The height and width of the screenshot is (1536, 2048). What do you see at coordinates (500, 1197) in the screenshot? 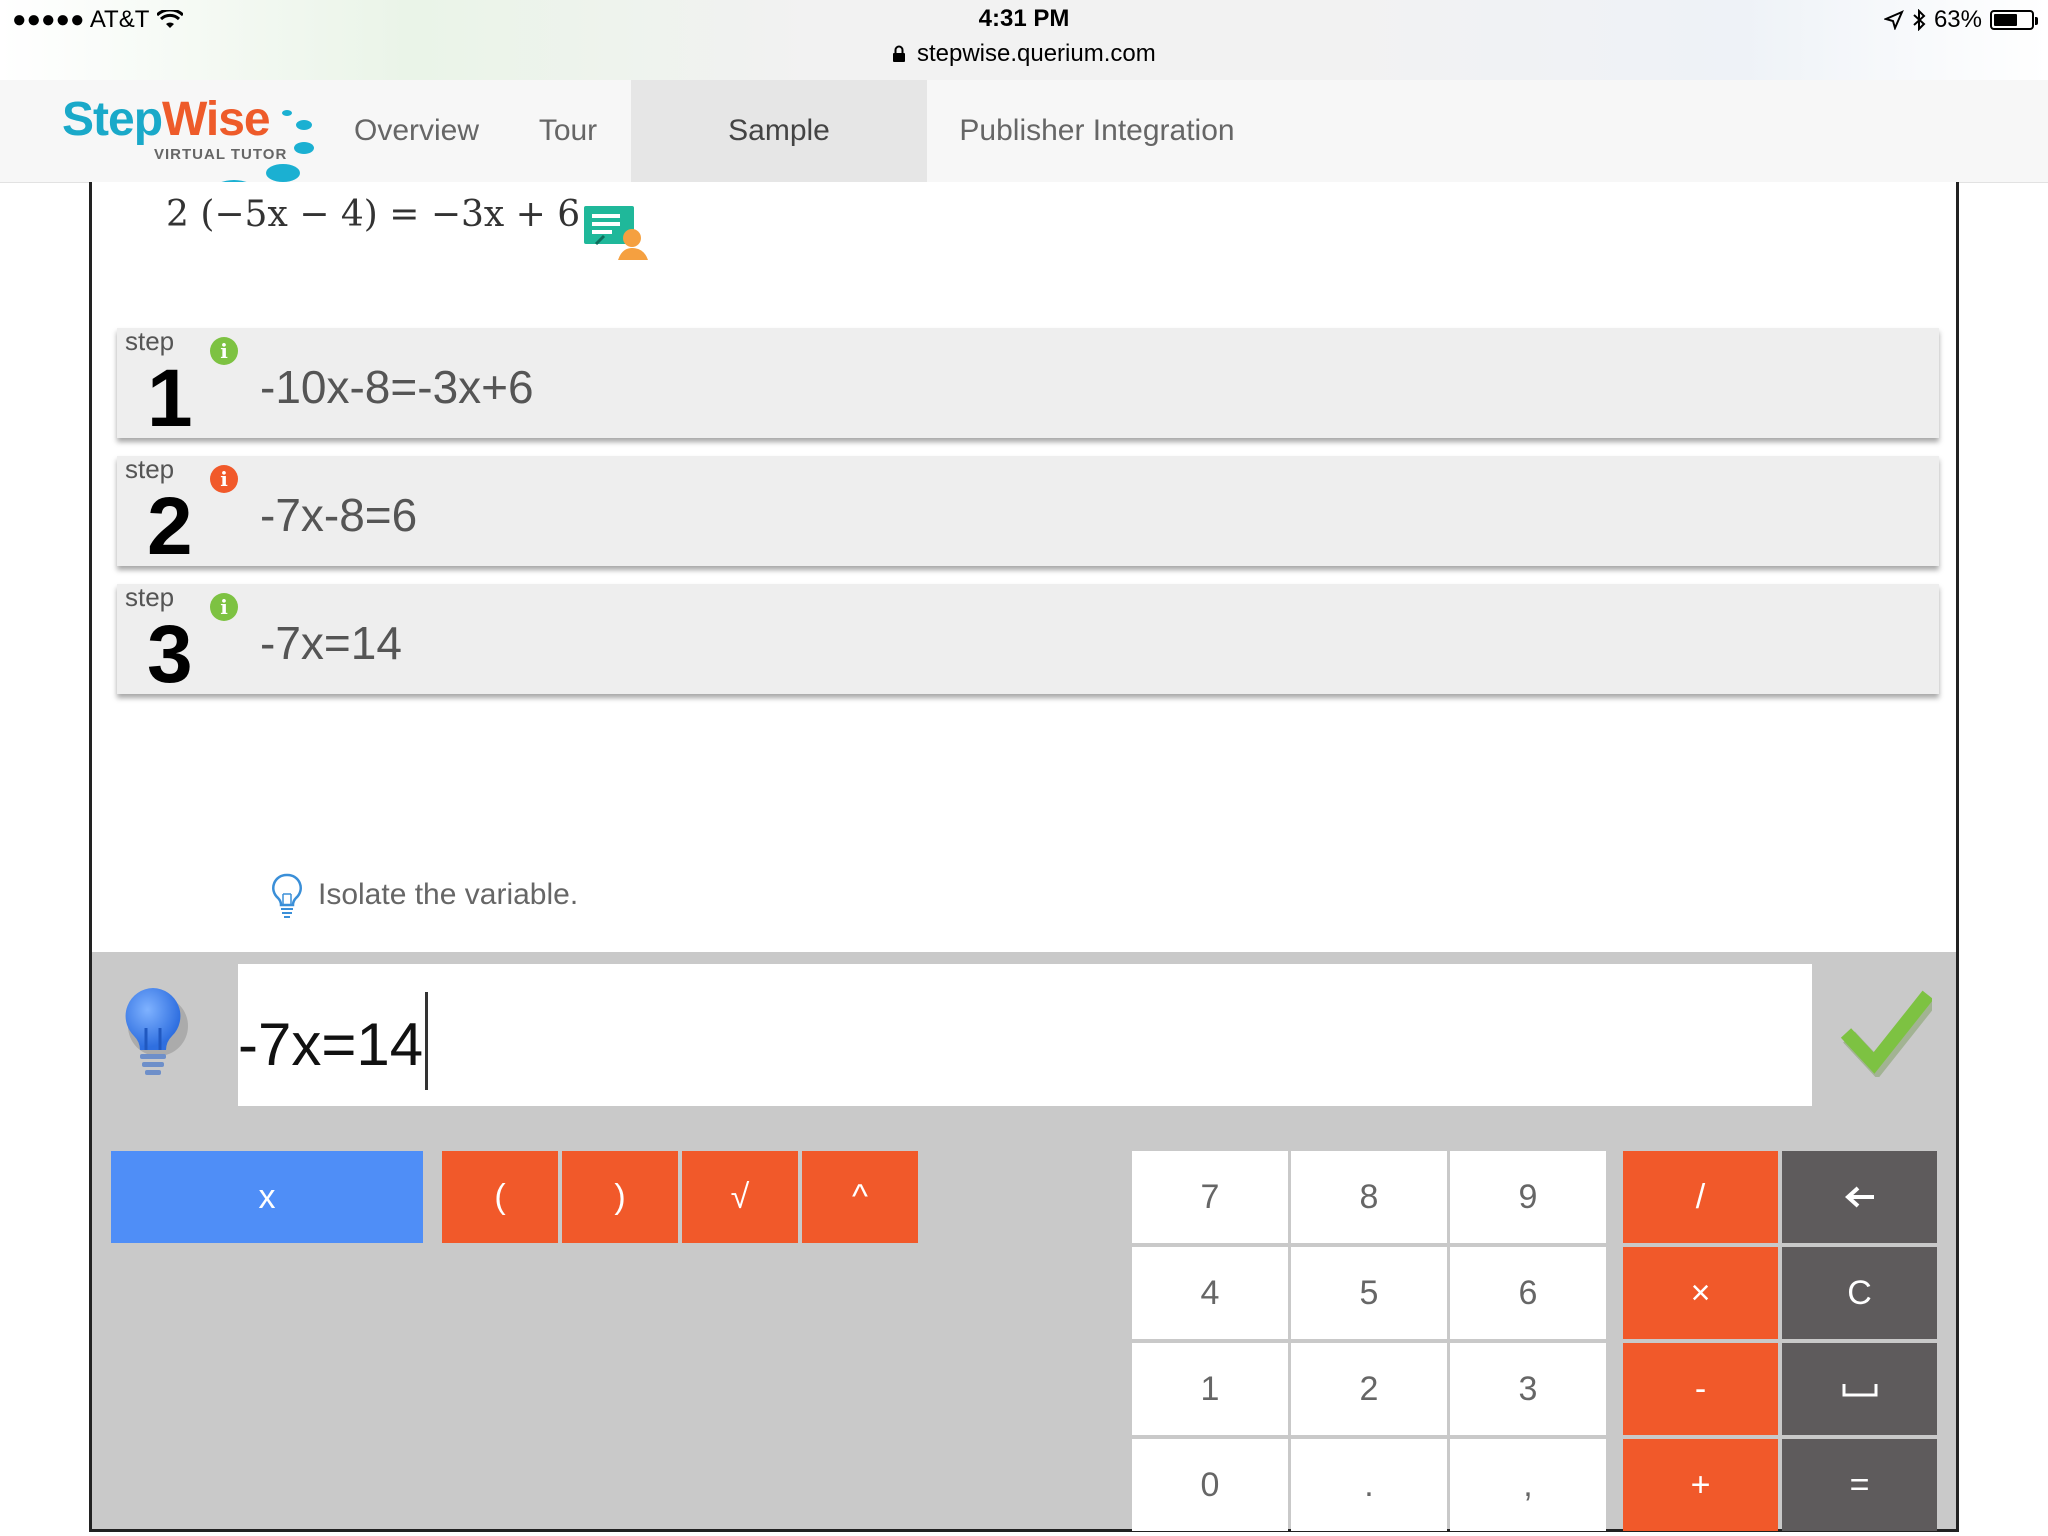
I see `key-open-paren: (` at bounding box center [500, 1197].